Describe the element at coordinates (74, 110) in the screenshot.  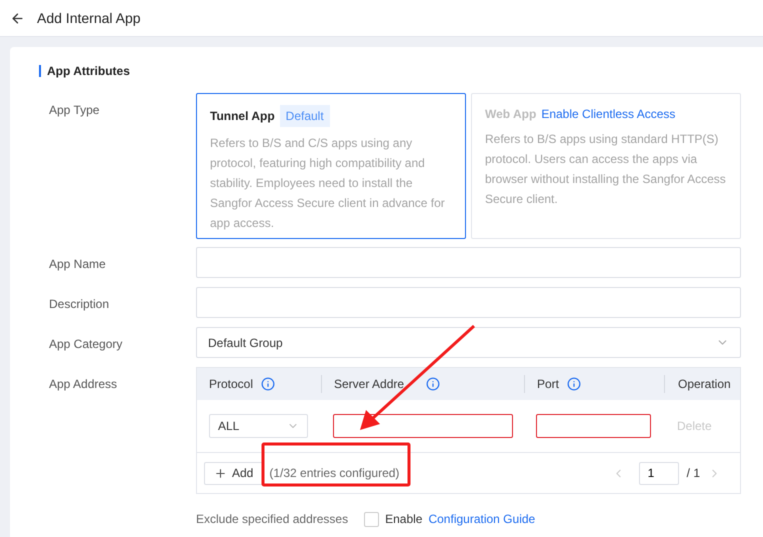
I see `field-label: App Type` at that location.